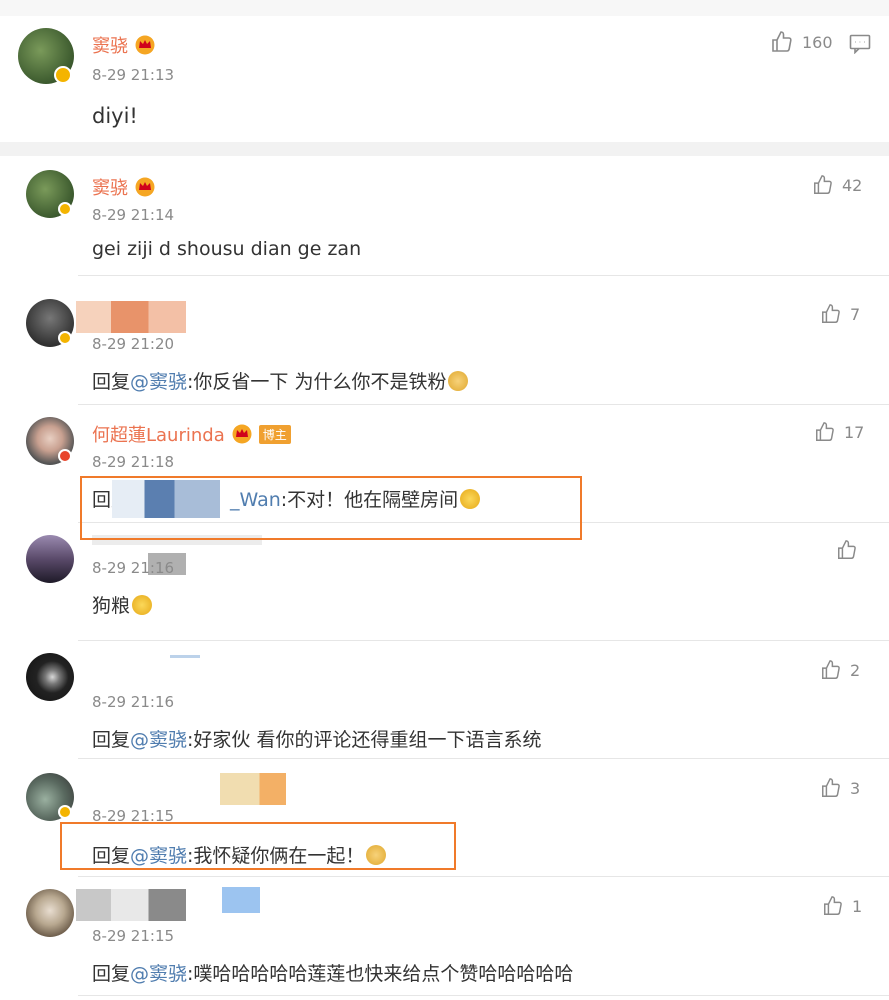 This screenshot has width=889, height=1000. I want to click on comment-author: 何超蓮Laurinda 博主, so click(191, 434).